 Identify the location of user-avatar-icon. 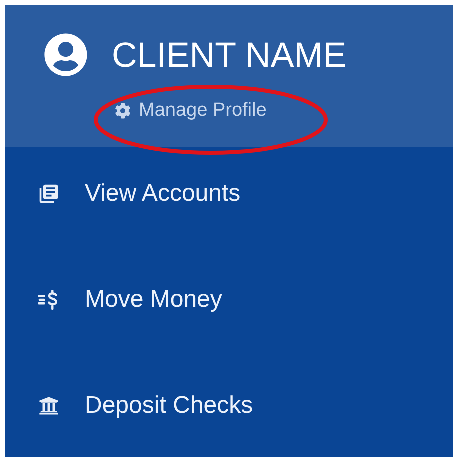
(66, 55).